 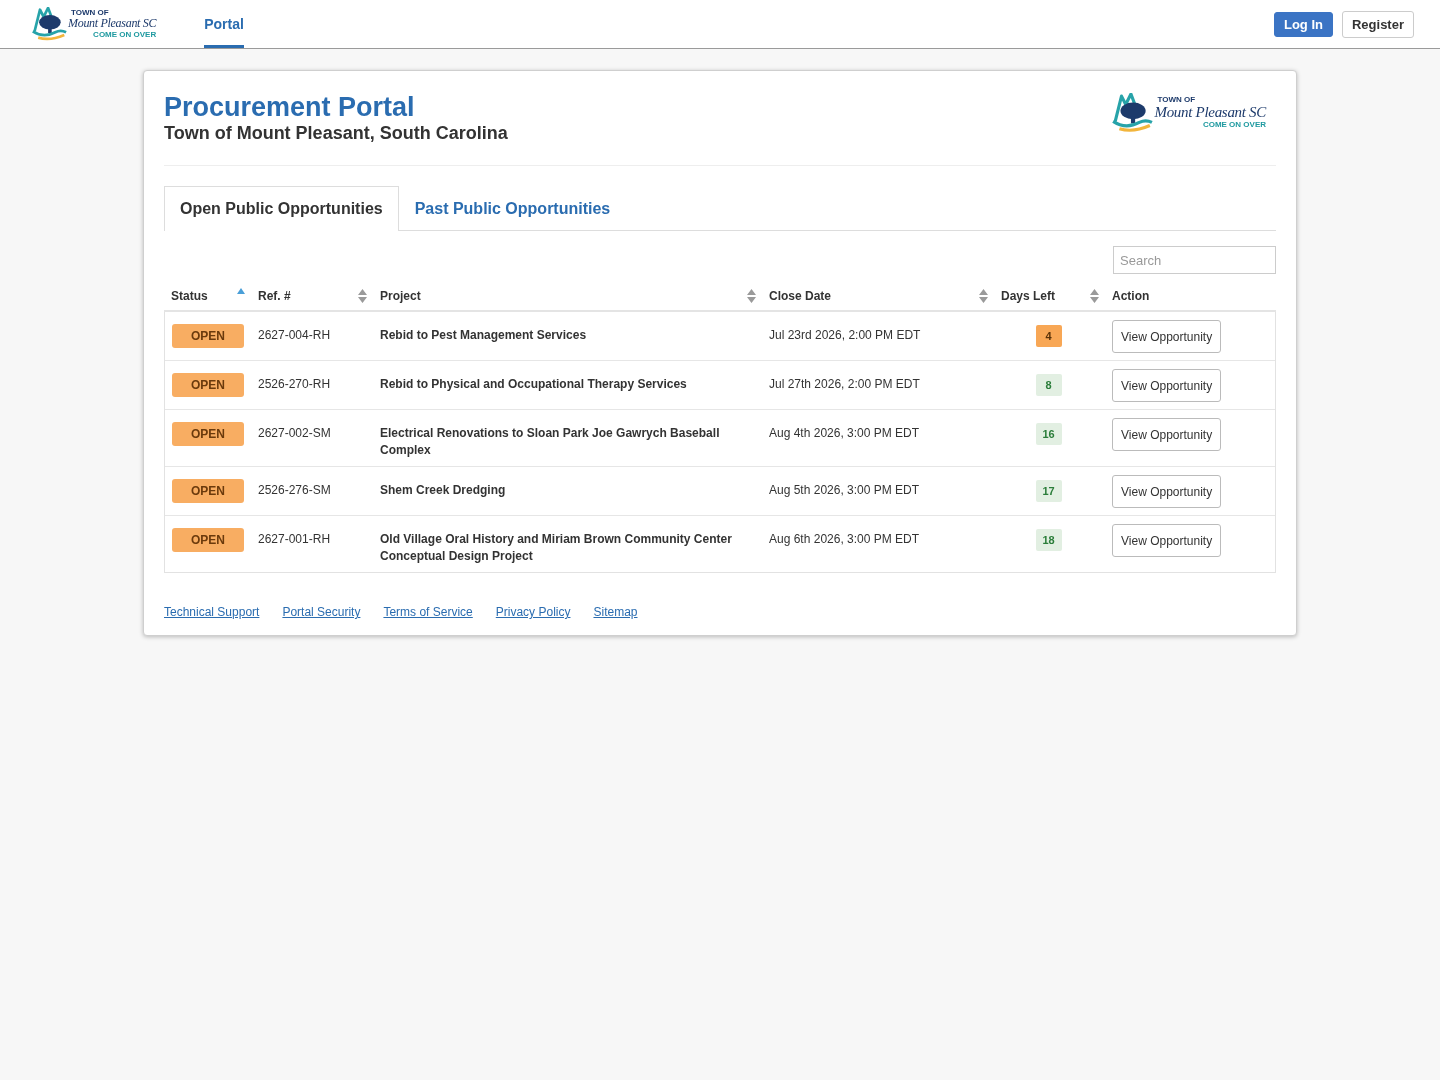 I want to click on table-cell-text: 2627-001-RH, so click(x=294, y=539).